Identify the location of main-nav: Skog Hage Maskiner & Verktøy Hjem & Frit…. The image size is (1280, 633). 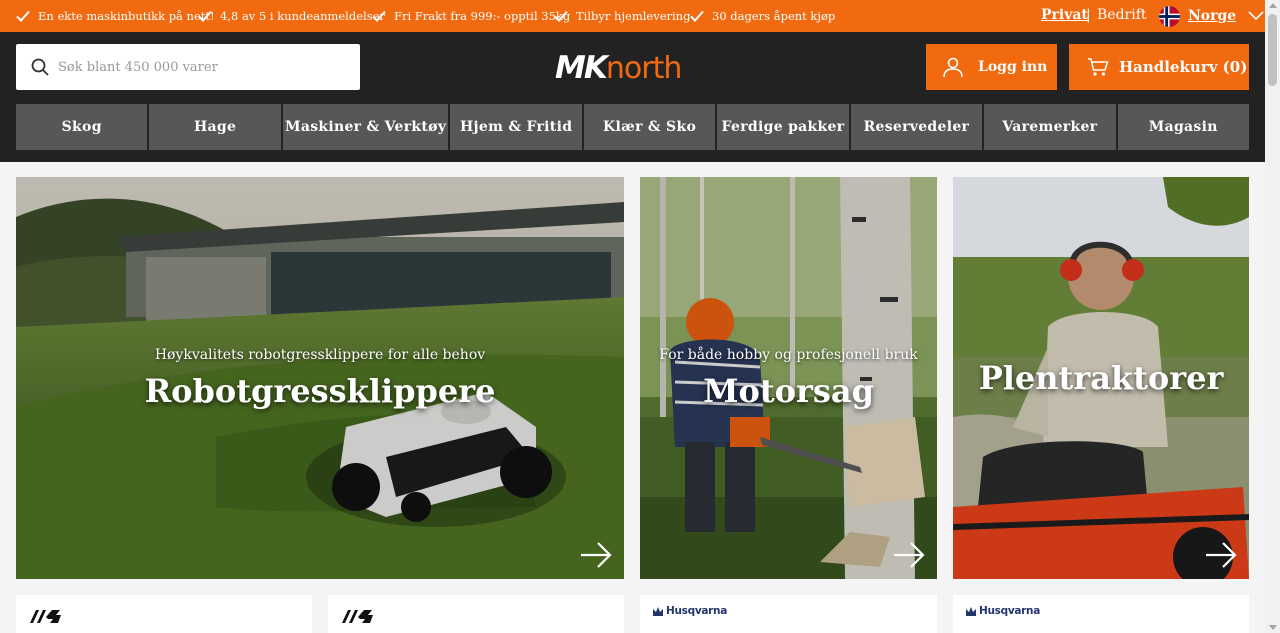
(632, 127).